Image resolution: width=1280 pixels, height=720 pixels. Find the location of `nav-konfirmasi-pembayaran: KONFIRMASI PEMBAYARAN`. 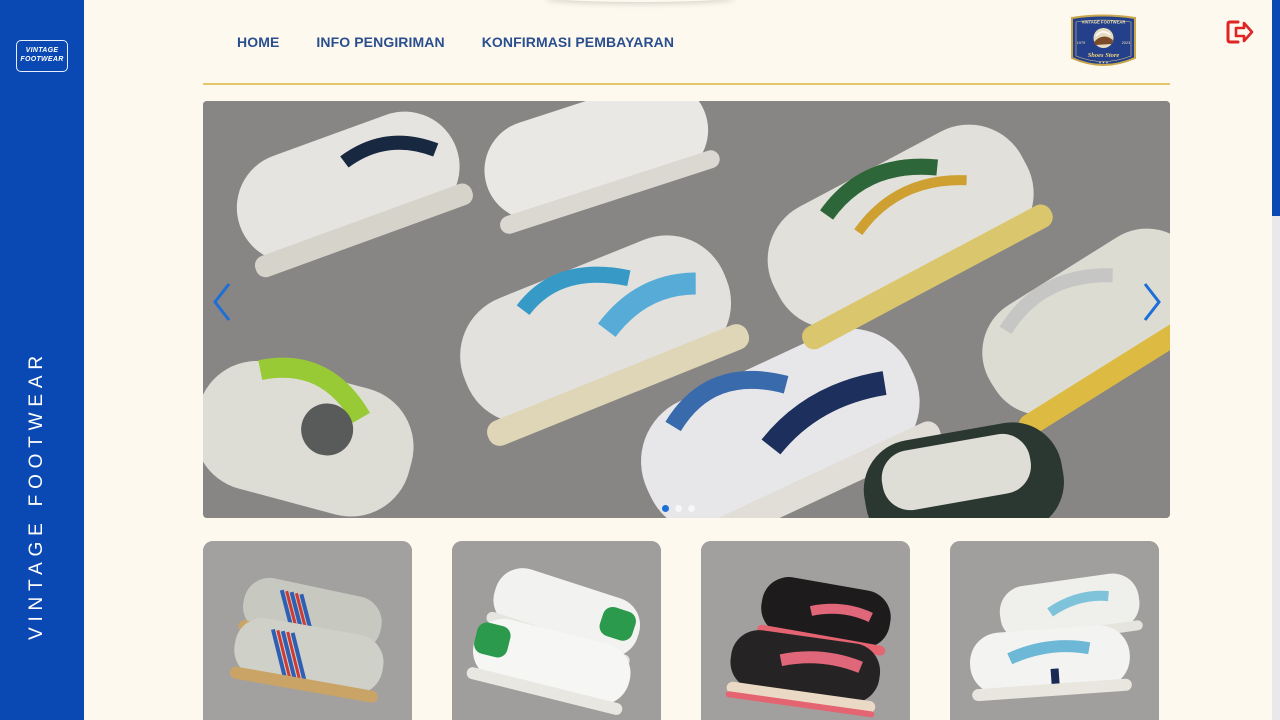

nav-konfirmasi-pembayaran: KONFIRMASI PEMBAYARAN is located at coordinates (578, 42).